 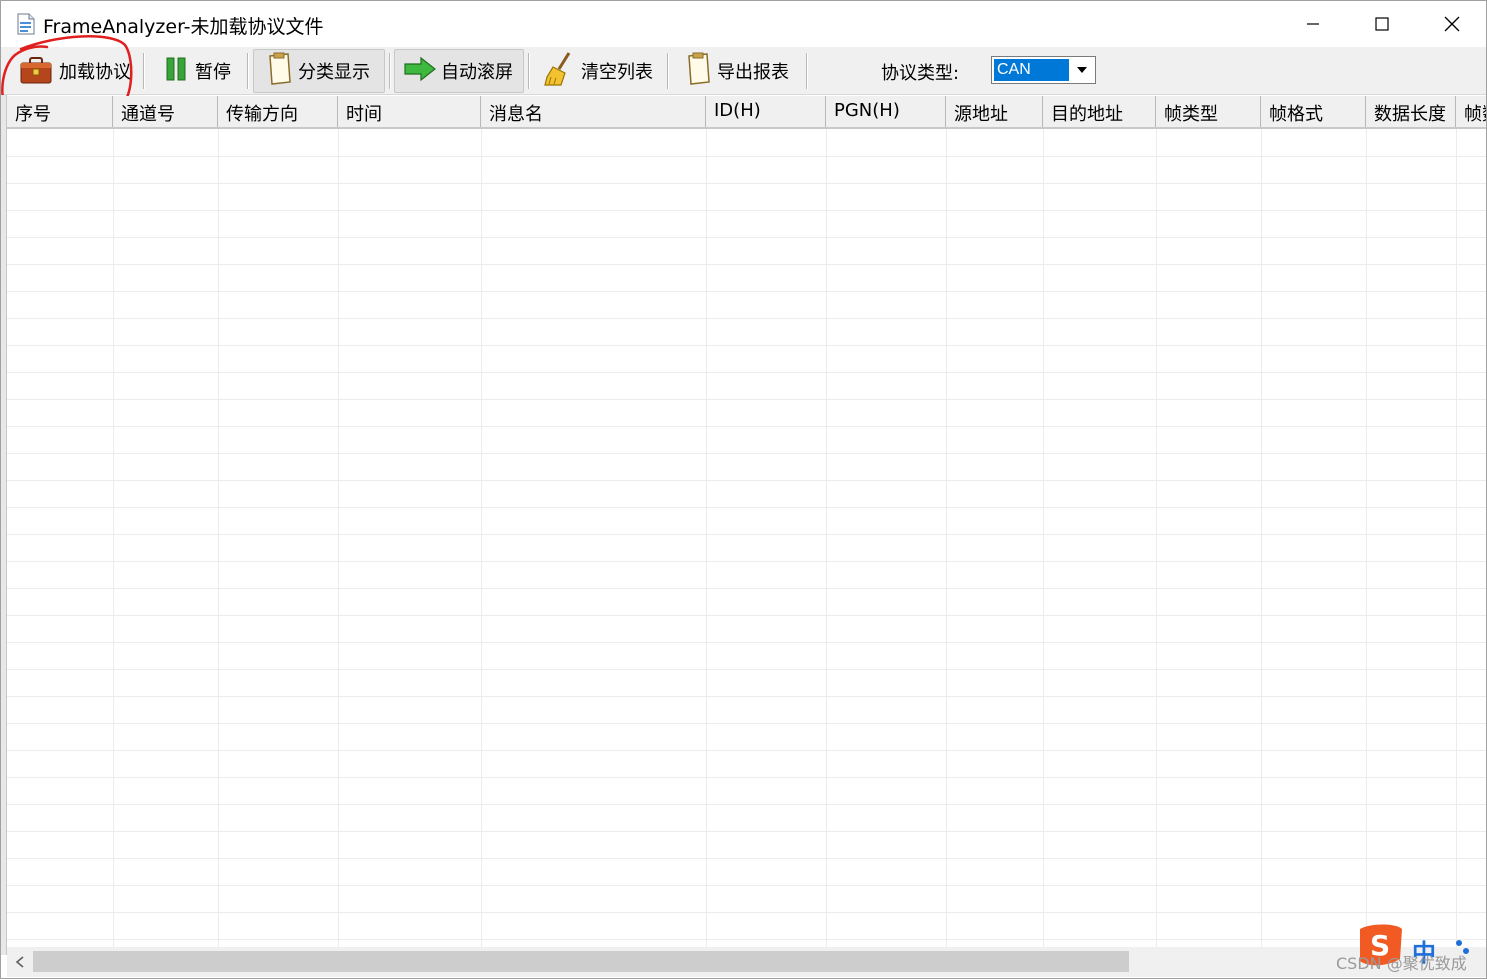 I want to click on column-header: PGN(H), so click(x=886, y=111).